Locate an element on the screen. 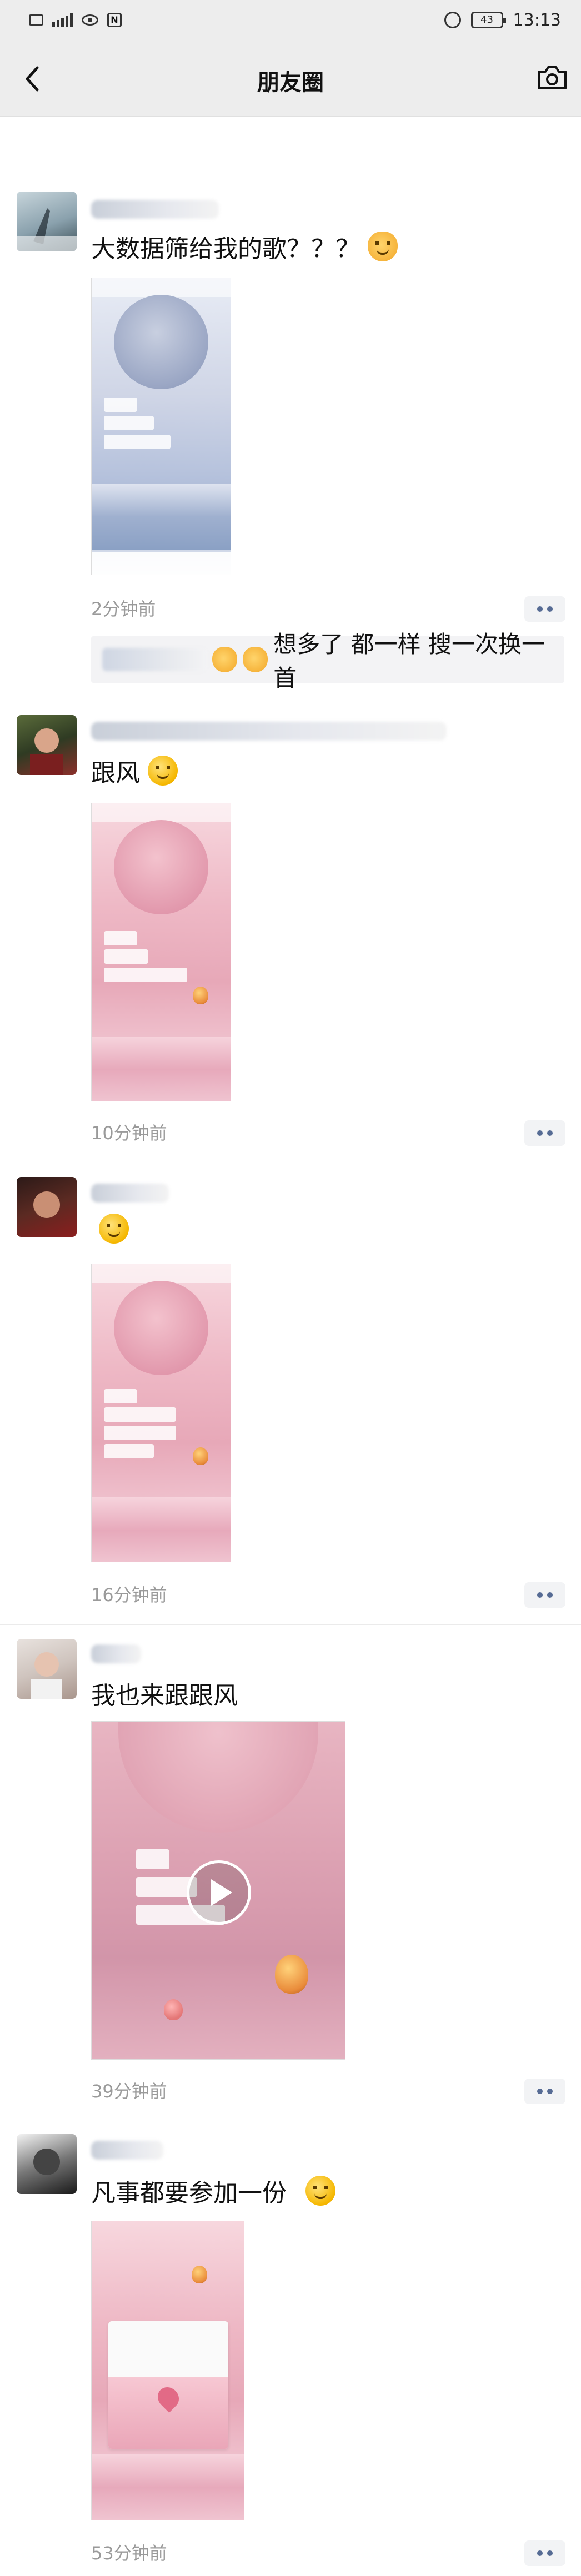 Image resolution: width=581 pixels, height=2576 pixels. sim-card-icon is located at coordinates (36, 20).